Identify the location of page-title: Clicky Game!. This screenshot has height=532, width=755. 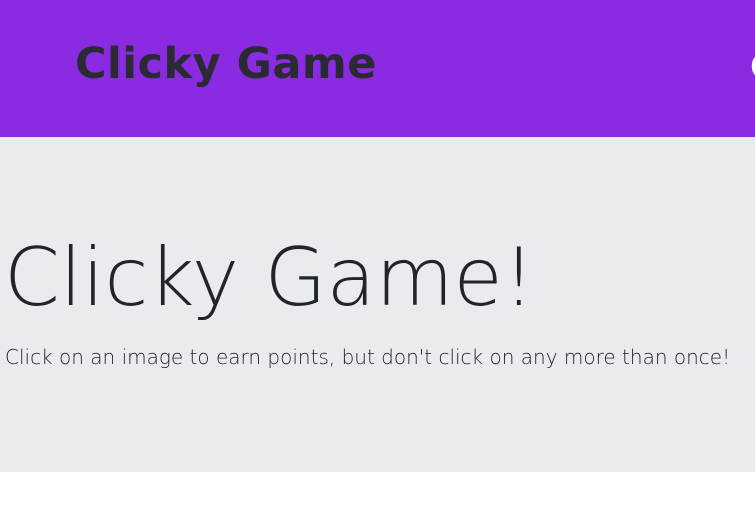
(269, 277).